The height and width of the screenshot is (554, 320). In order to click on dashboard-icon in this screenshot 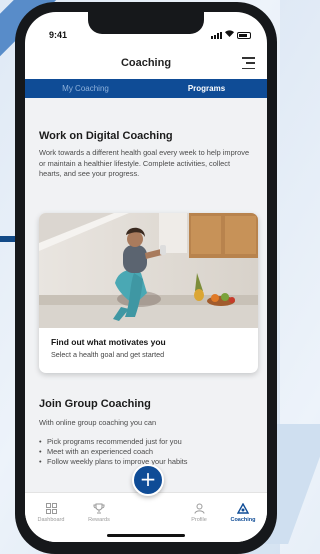, I will do `click(51, 508)`.